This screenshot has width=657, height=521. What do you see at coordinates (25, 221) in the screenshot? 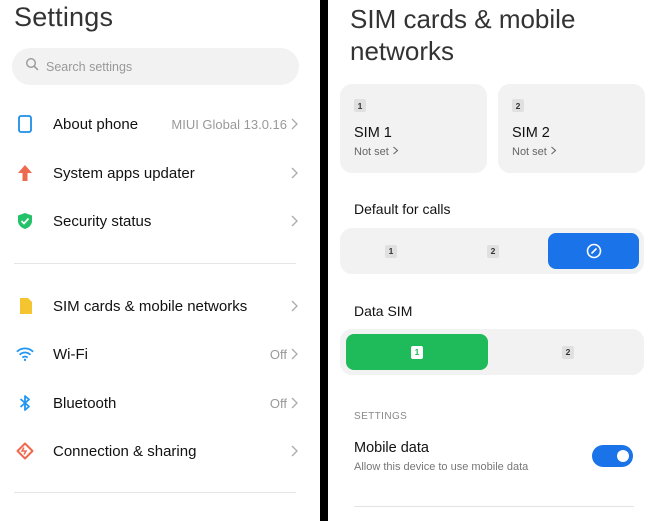
I see `shield-check-icon` at bounding box center [25, 221].